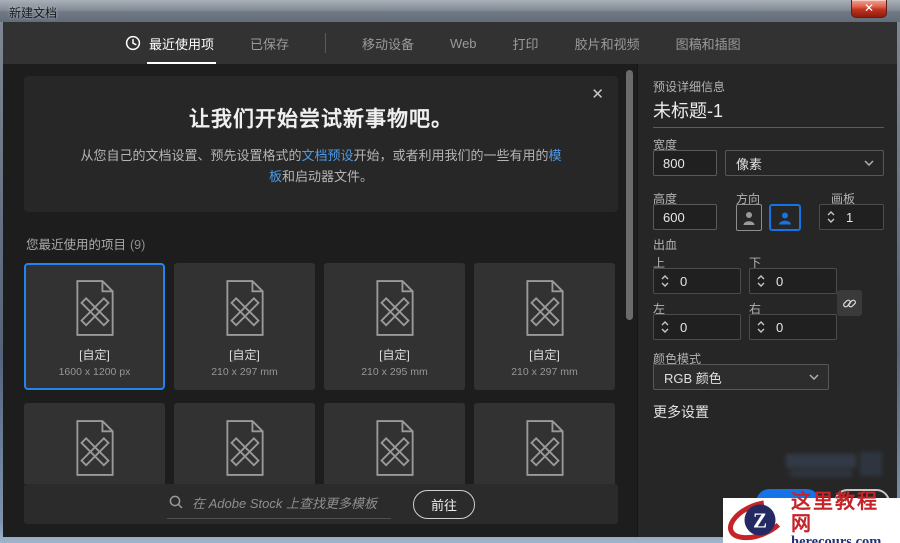  I want to click on tab-label: 胶片和视频, so click(607, 44).